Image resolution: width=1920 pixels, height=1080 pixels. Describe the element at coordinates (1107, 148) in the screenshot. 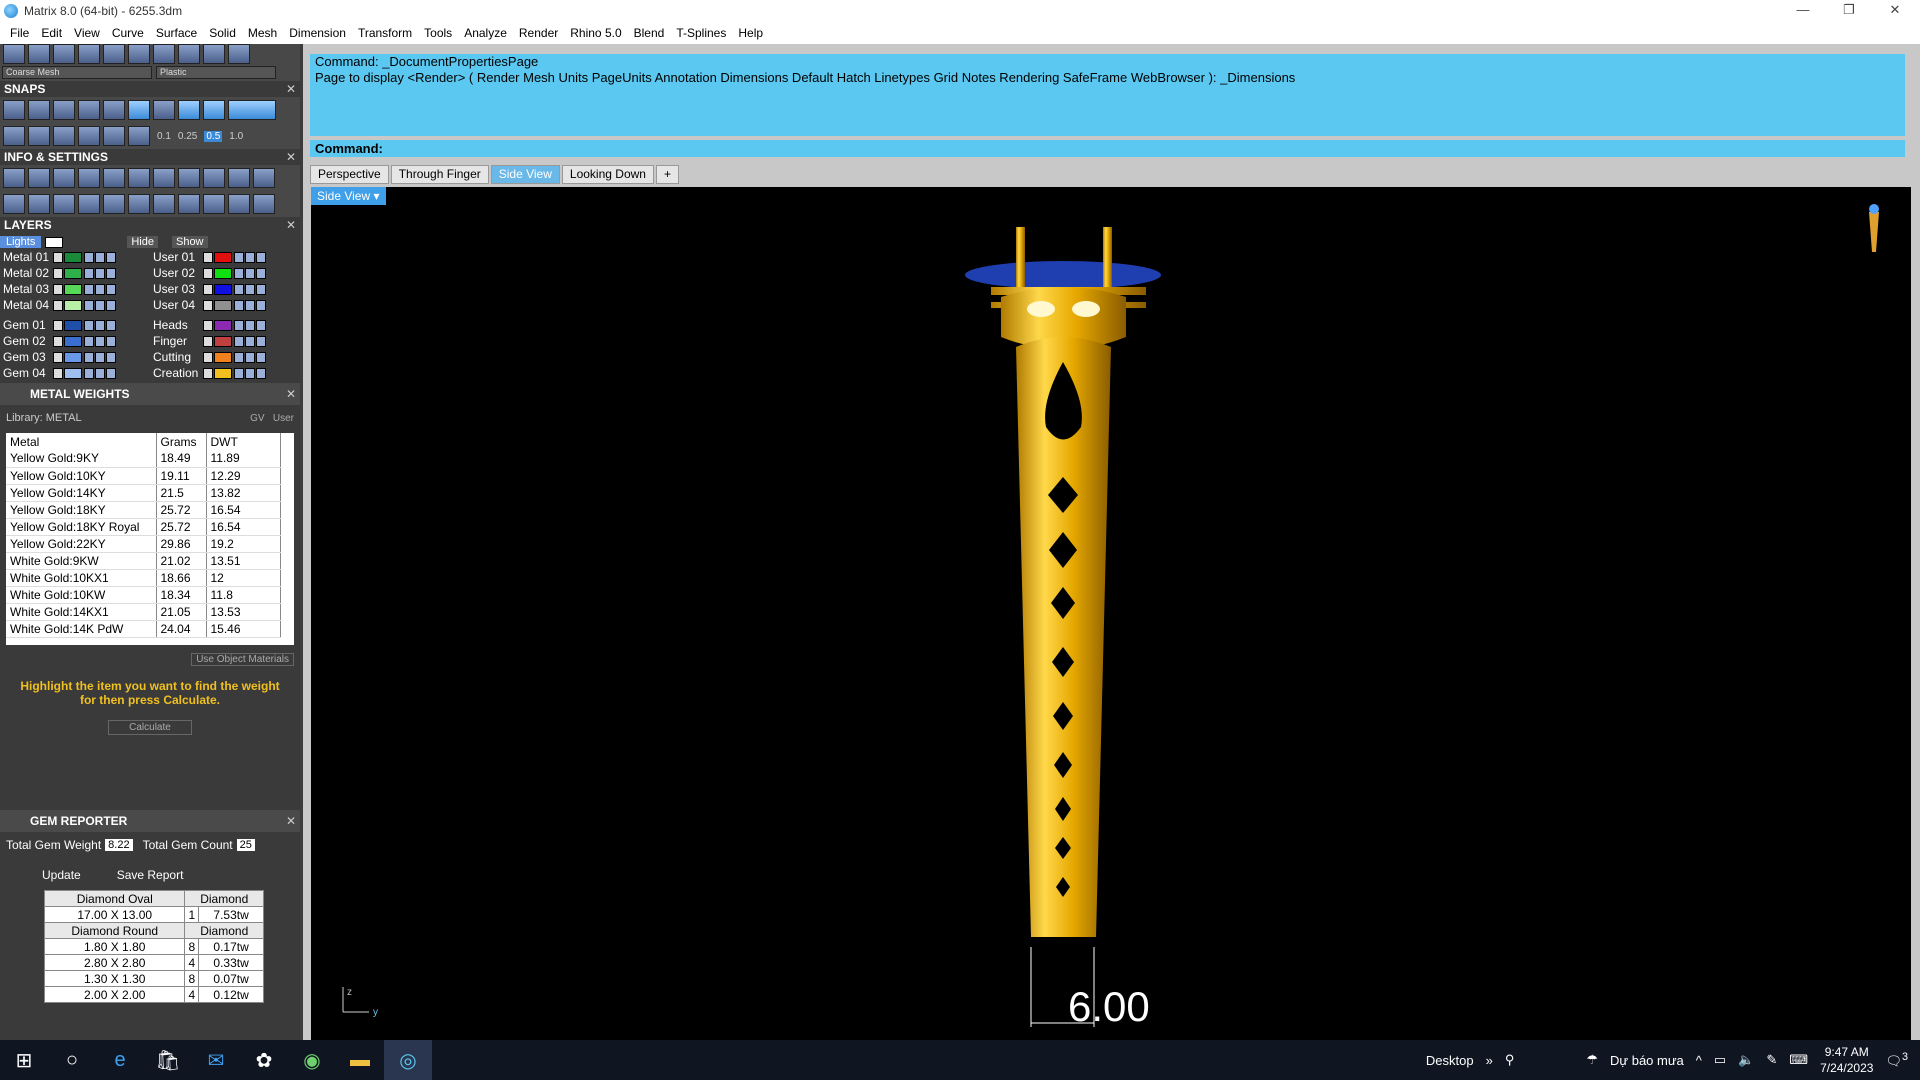

I see `command-input: Command:` at that location.